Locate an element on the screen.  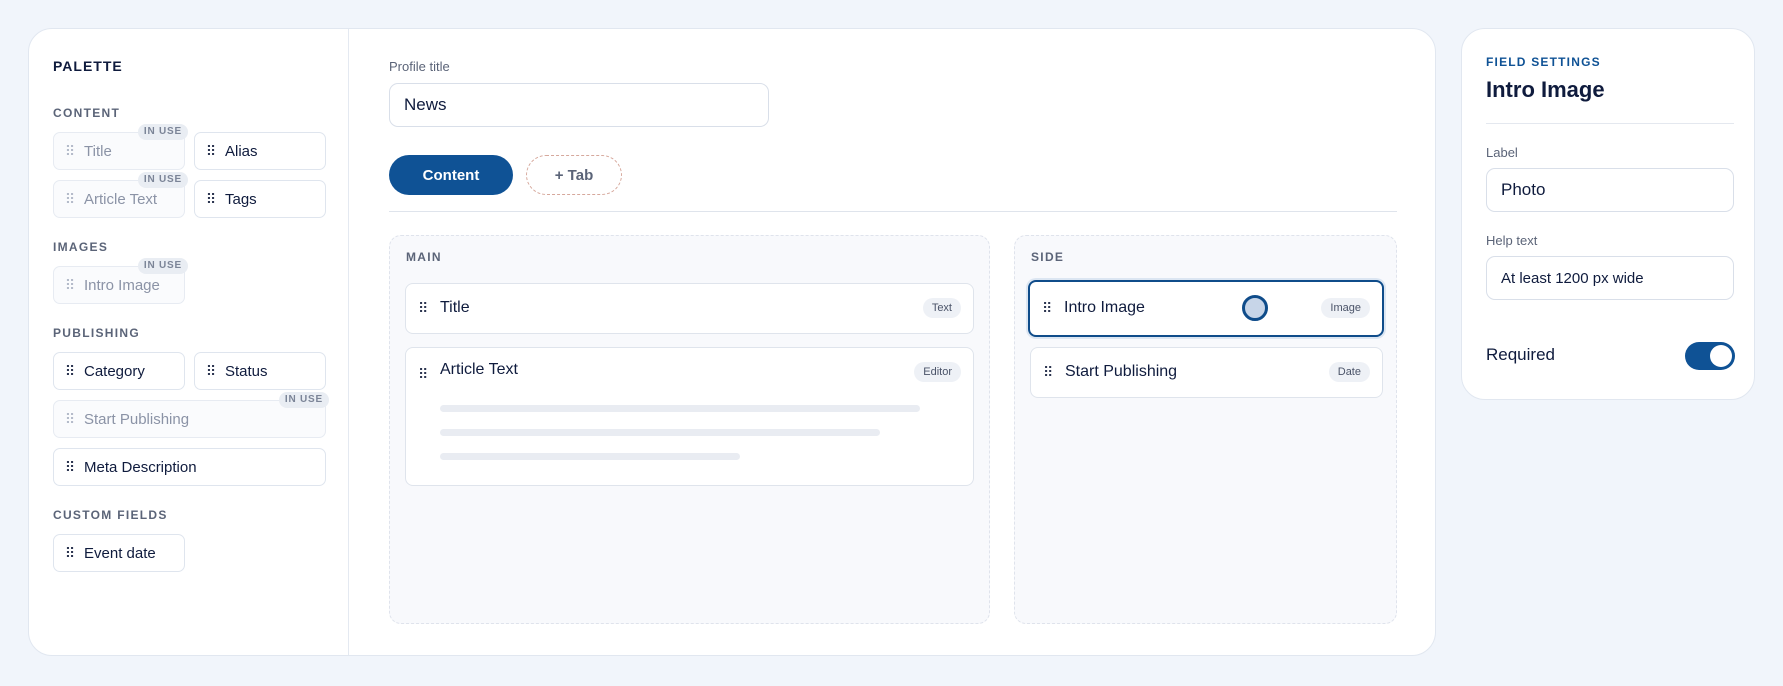
tabs-divider is located at coordinates (893, 211).